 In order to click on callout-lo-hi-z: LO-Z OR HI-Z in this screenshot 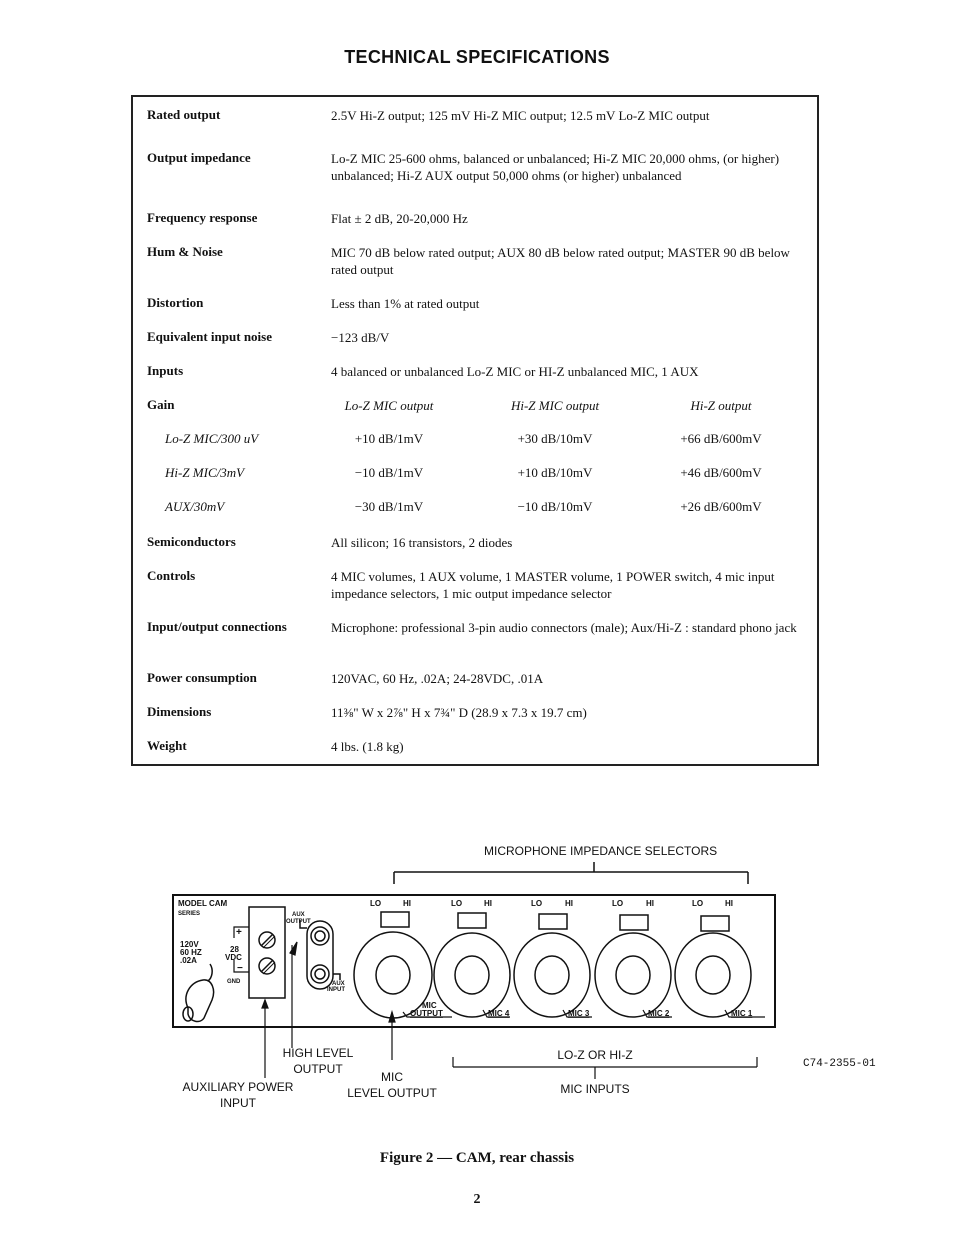, I will do `click(595, 1055)`.